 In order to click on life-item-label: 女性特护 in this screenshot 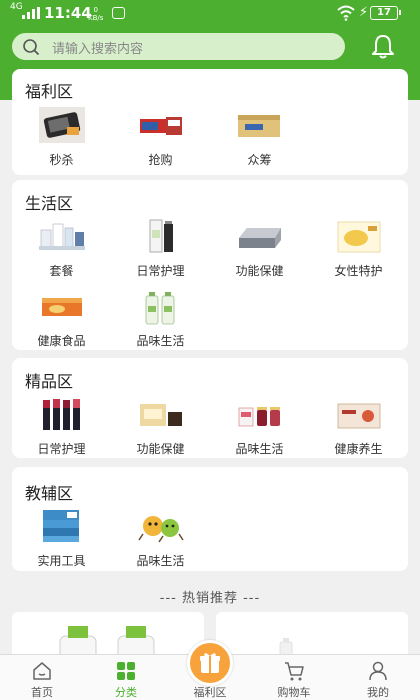, I will do `click(358, 271)`.